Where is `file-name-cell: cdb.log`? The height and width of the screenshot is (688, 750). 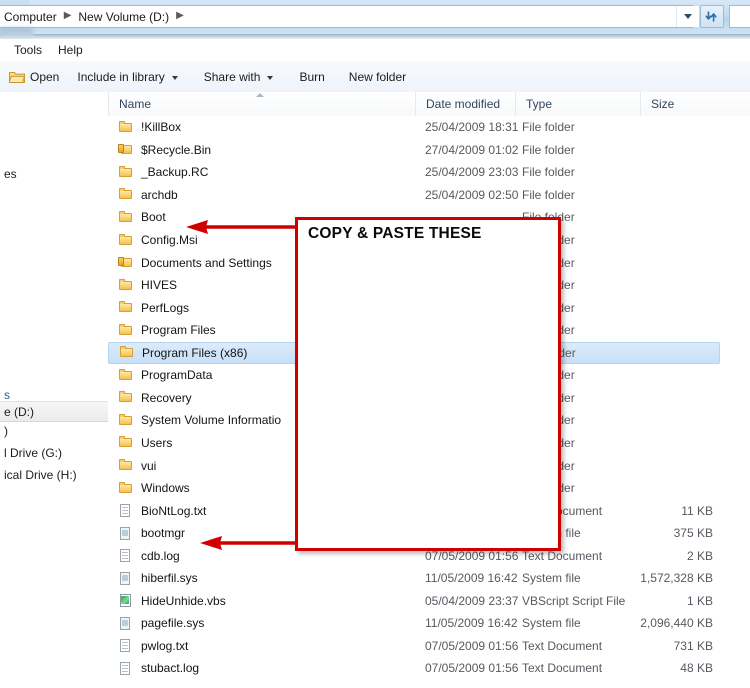 file-name-cell: cdb.log is located at coordinates (149, 555).